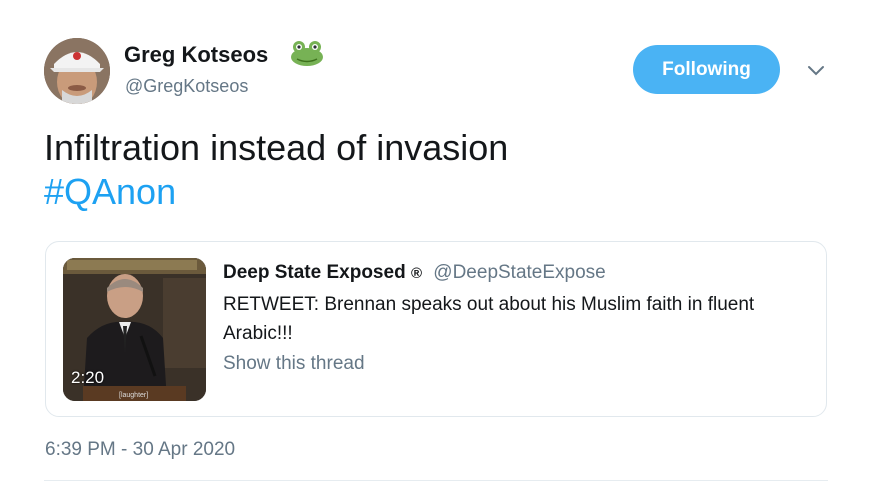  Describe the element at coordinates (134, 395) in the screenshot. I see `video-caption: [laughter]` at that location.